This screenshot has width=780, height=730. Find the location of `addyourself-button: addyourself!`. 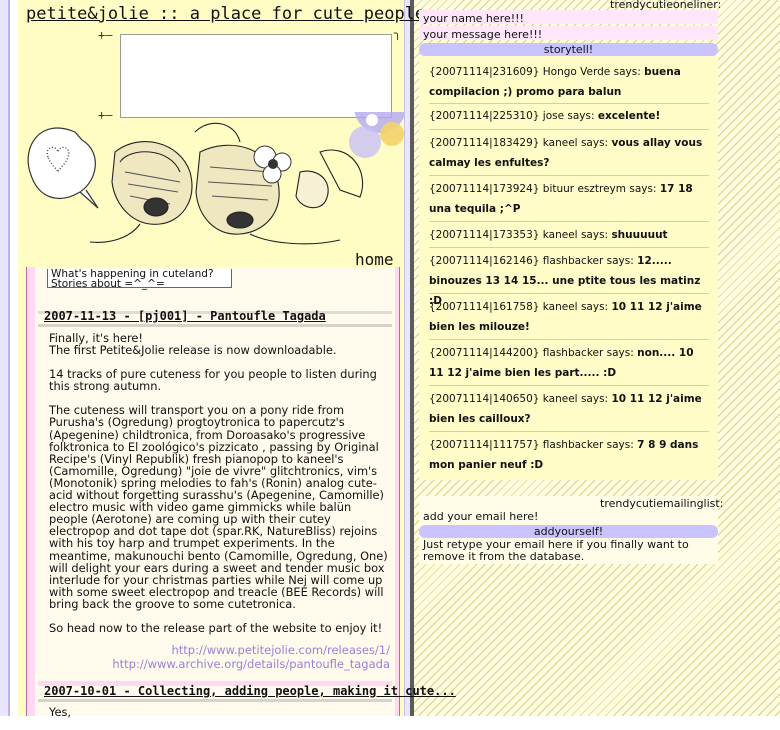

addyourself-button: addyourself! is located at coordinates (568, 531).